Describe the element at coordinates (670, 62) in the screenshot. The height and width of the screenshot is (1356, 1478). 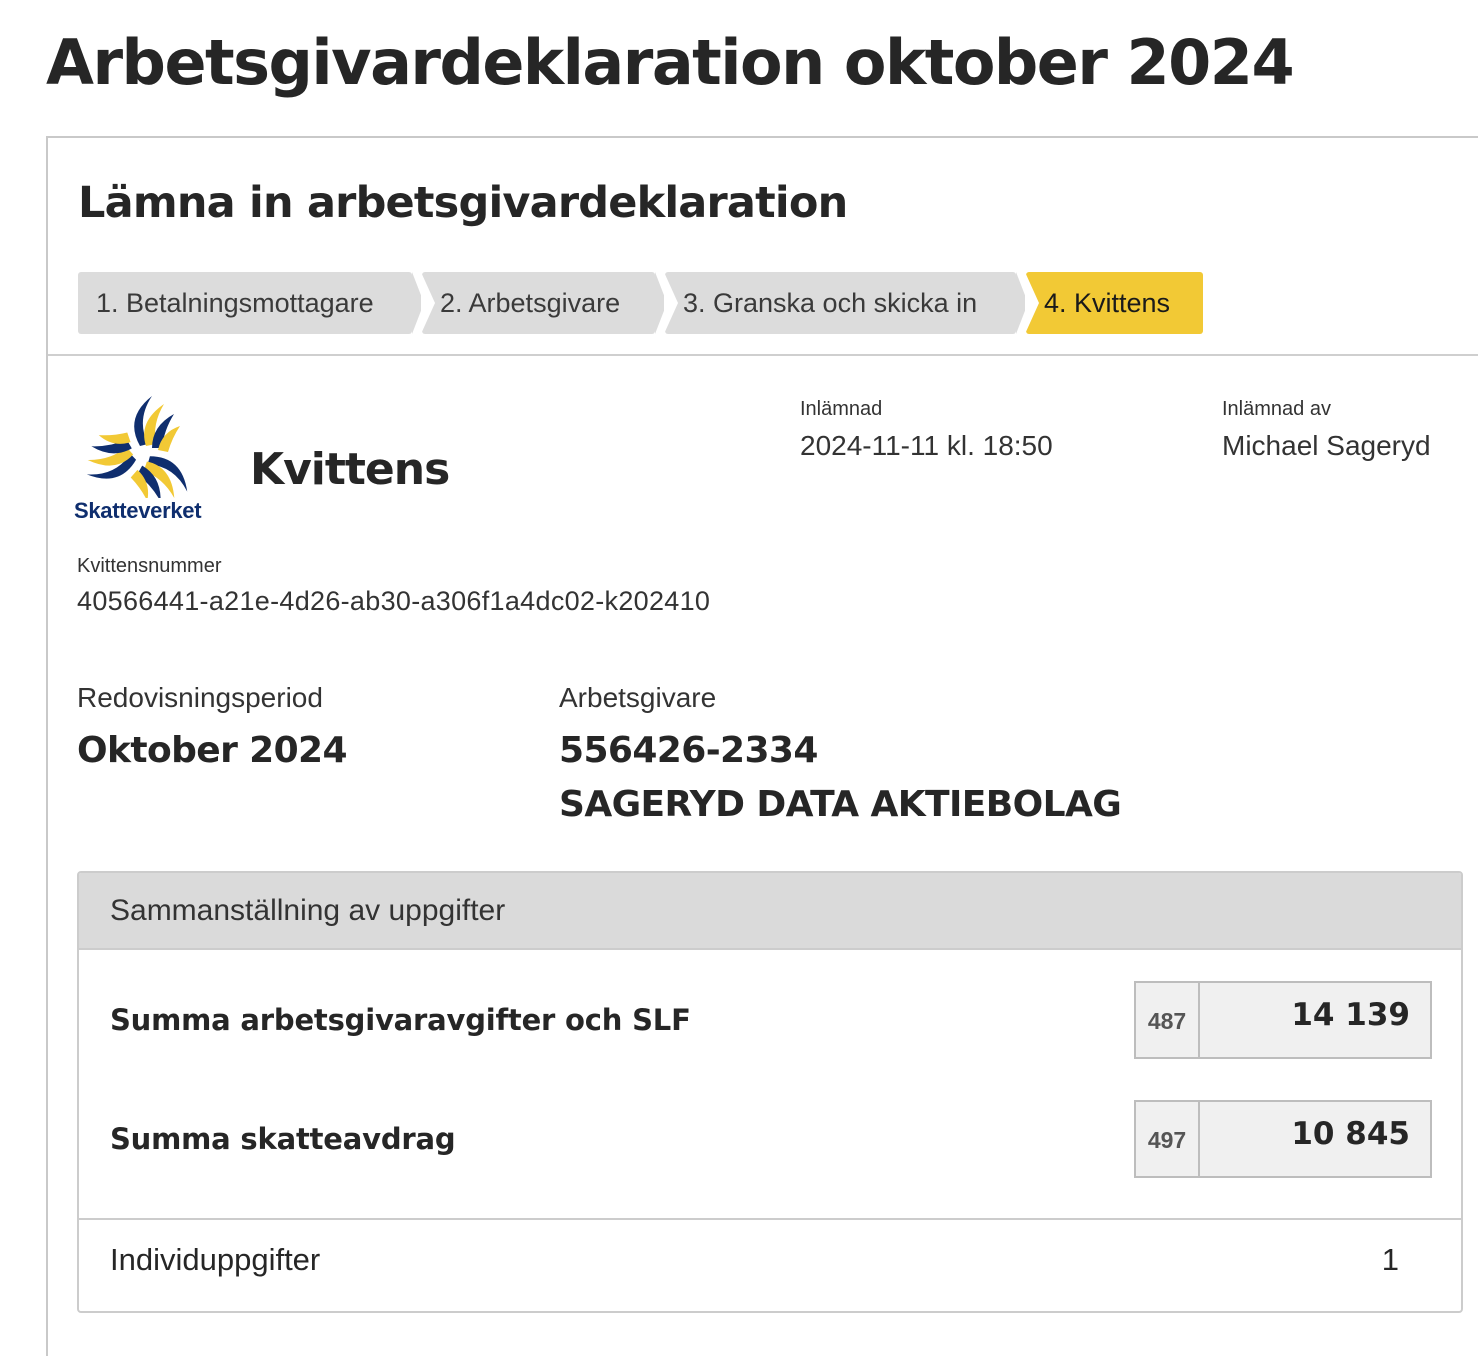
I see `page-title: Arbetsgivardeklaration oktober 2024` at that location.